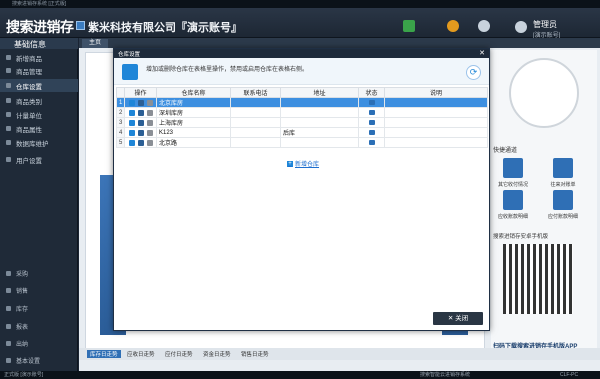 This screenshot has width=600, height=379. Describe the element at coordinates (120, 102) in the screenshot. I see `row-number: 1` at that location.